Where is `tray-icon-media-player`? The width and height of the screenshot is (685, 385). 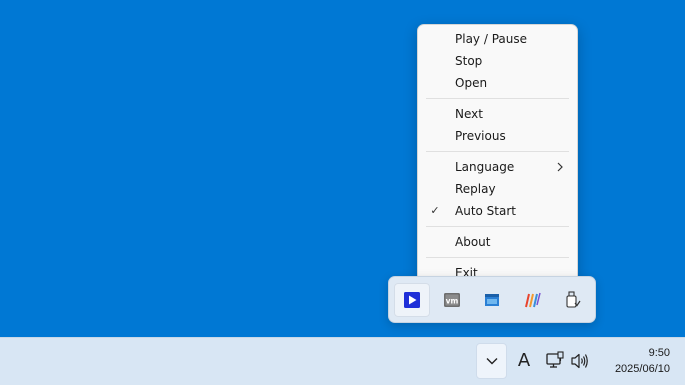 tray-icon-media-player is located at coordinates (412, 300).